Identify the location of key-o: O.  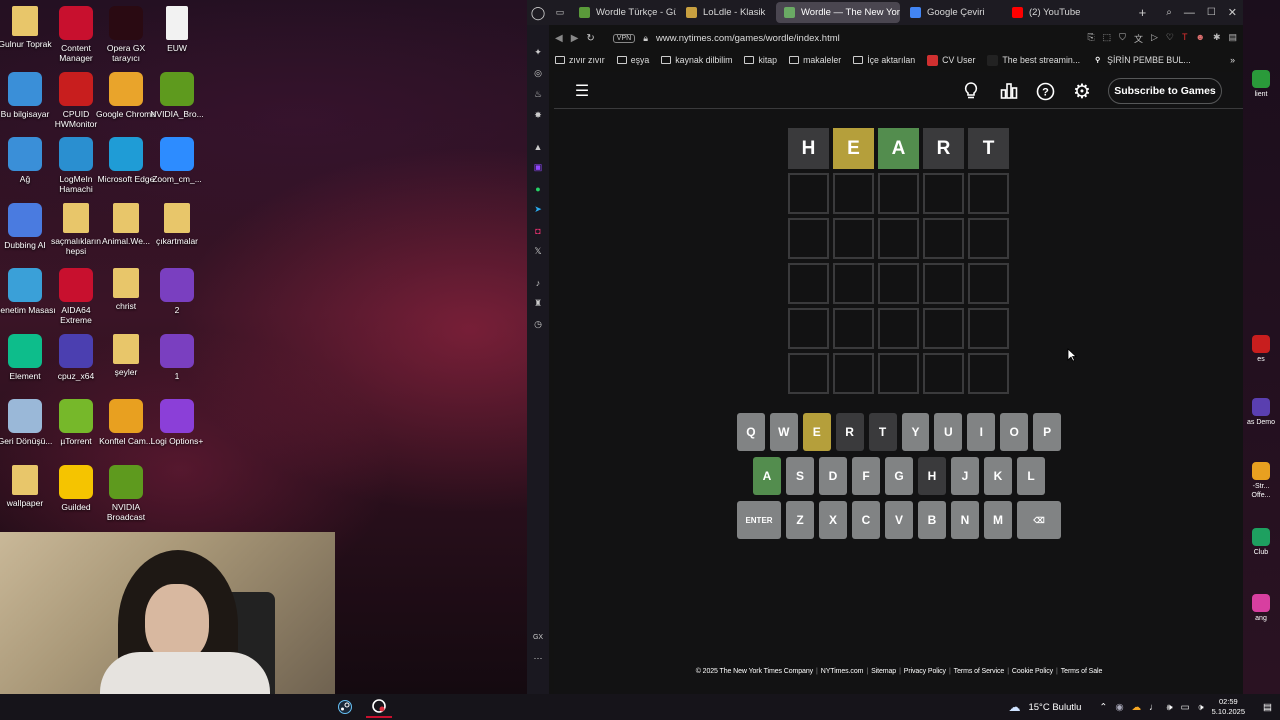
(1014, 432).